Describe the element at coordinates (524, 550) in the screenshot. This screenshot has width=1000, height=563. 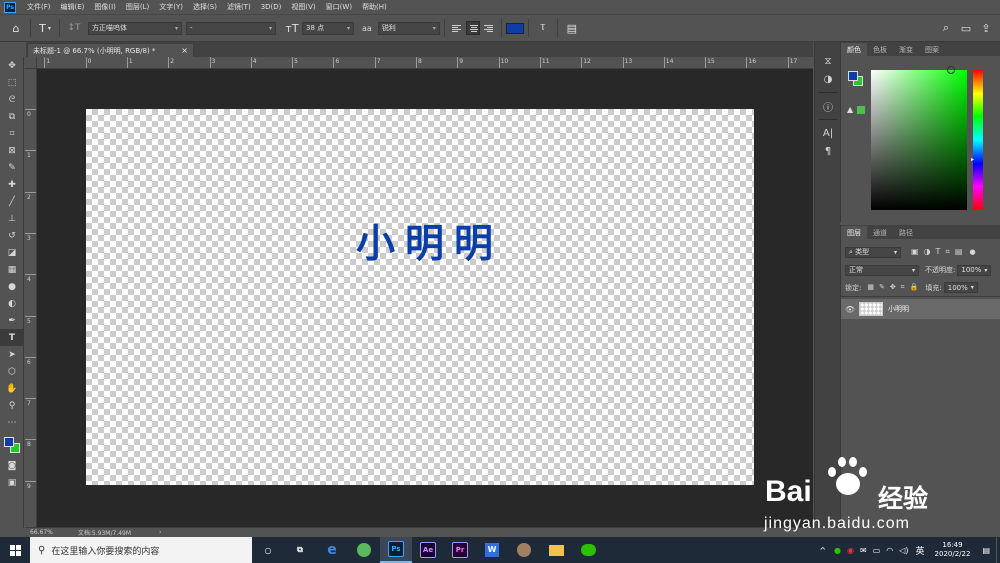
I see `photos-icon` at that location.